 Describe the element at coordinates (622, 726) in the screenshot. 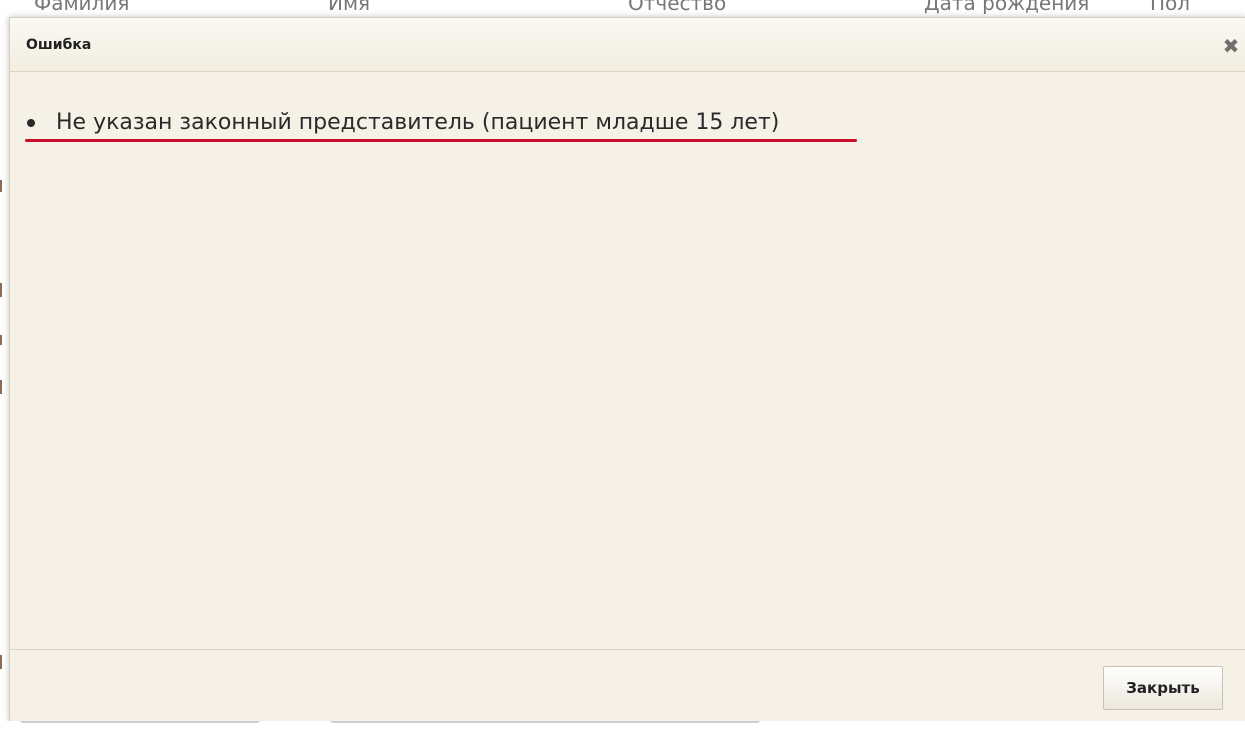

I see `background-bottom-row` at that location.